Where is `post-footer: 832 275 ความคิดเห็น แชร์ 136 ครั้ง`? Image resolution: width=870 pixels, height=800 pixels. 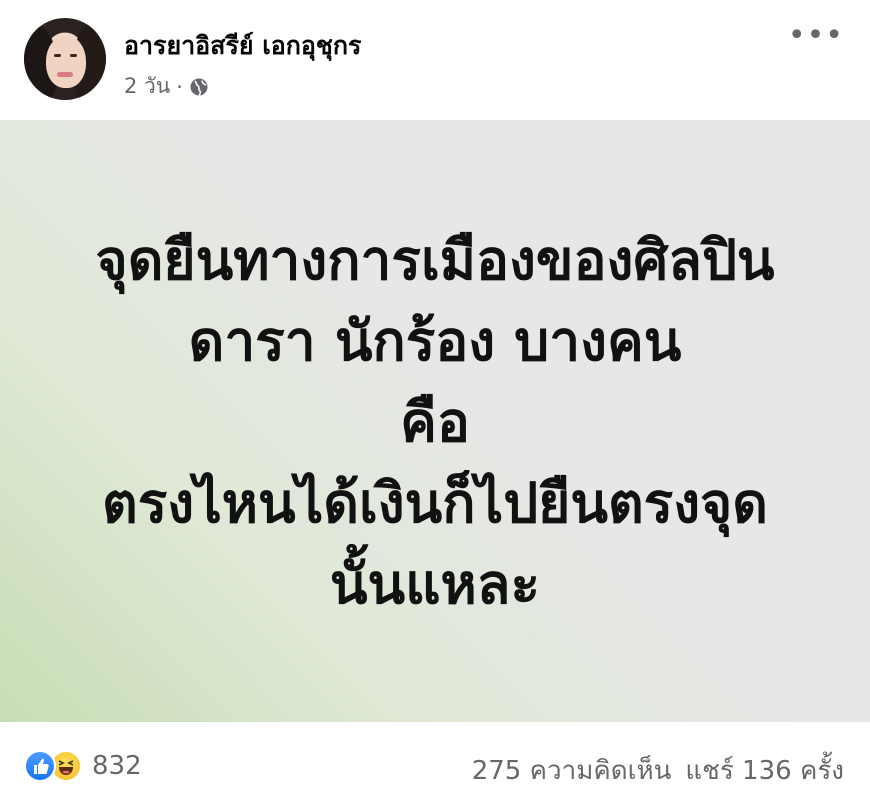
post-footer: 832 275 ความคิดเห็น แชร์ 136 ครั้ง is located at coordinates (435, 761).